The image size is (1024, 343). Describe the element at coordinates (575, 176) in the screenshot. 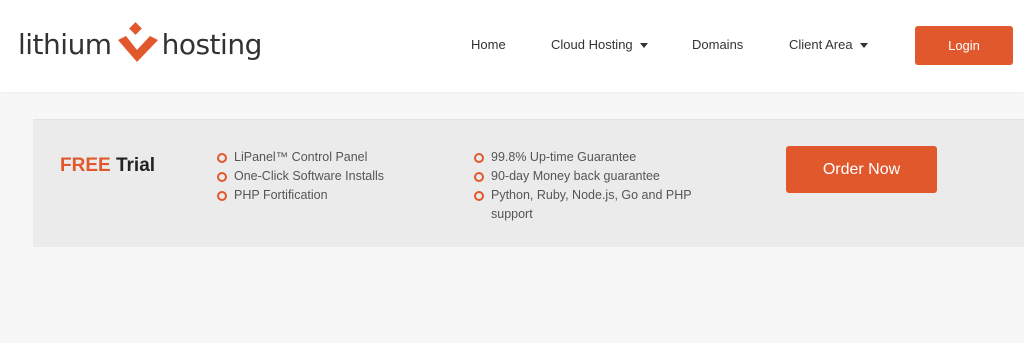

I see `feature-text: 90-day Money back guarantee` at that location.